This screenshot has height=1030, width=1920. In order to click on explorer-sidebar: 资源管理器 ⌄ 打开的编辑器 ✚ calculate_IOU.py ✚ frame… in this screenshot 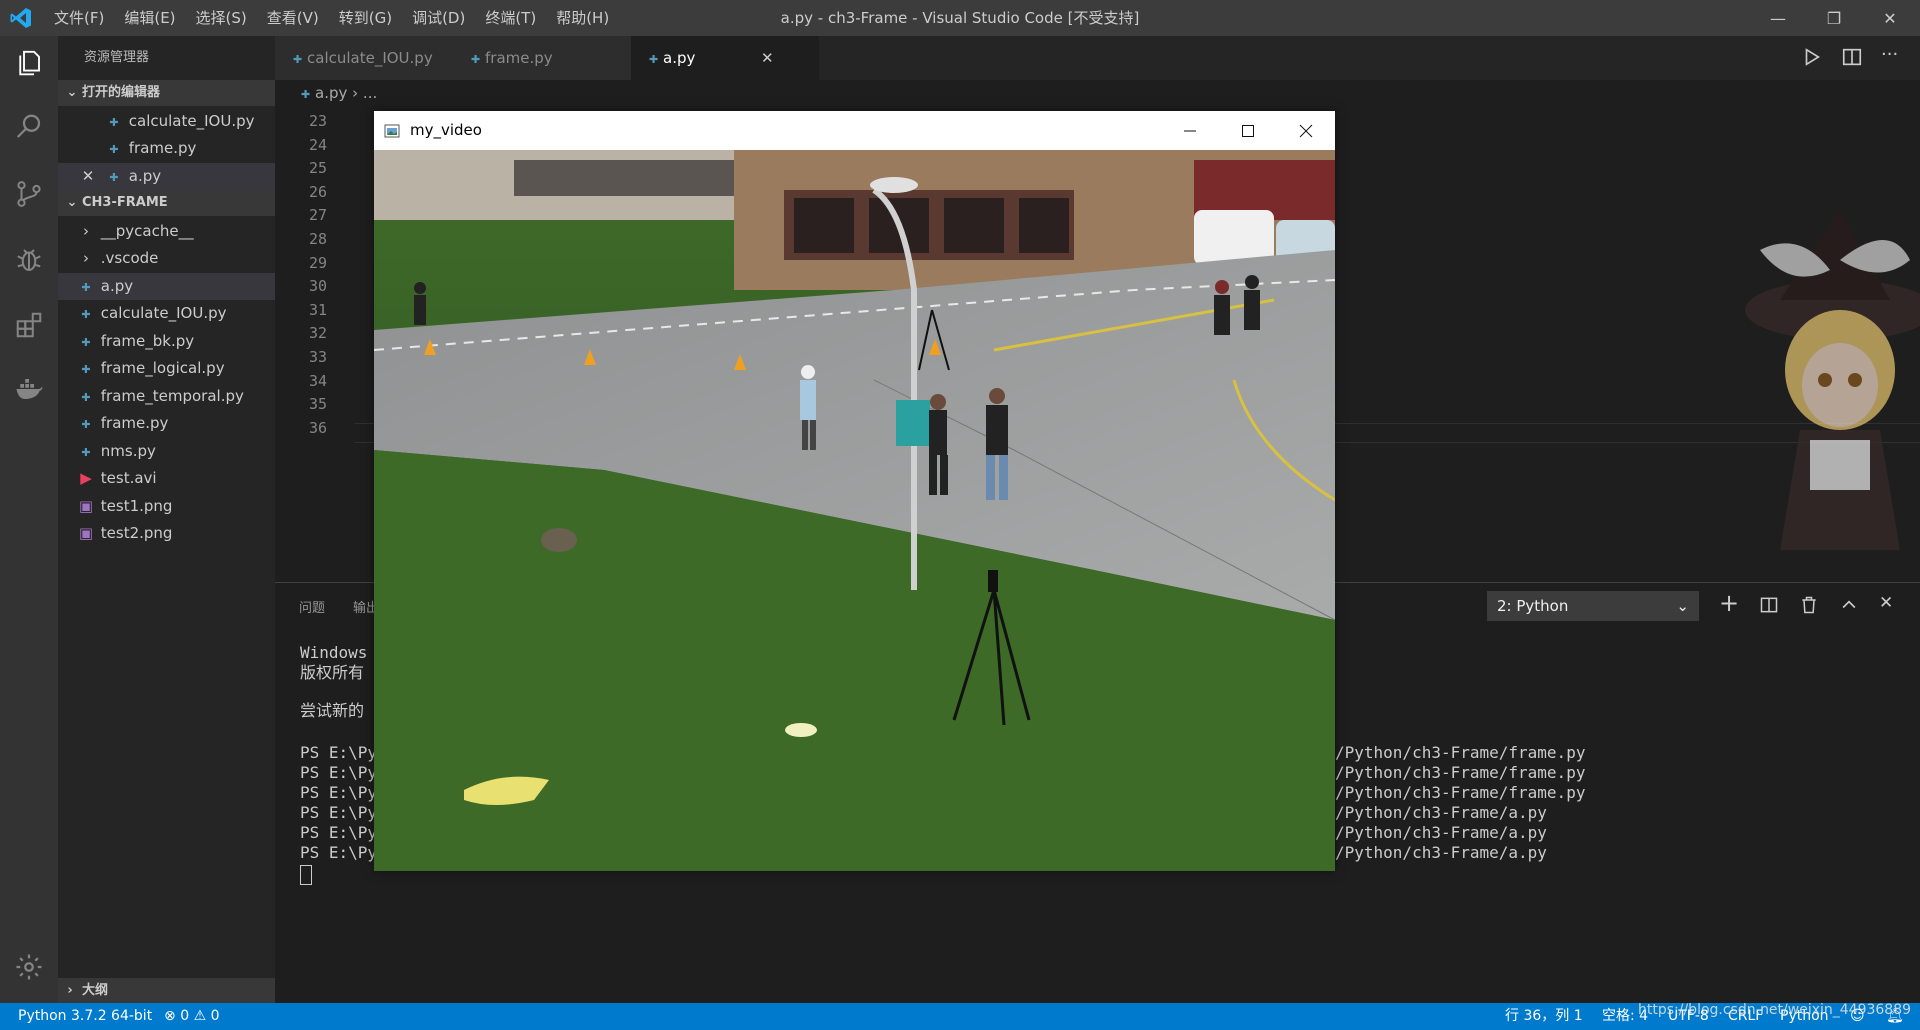, I will do `click(166, 519)`.